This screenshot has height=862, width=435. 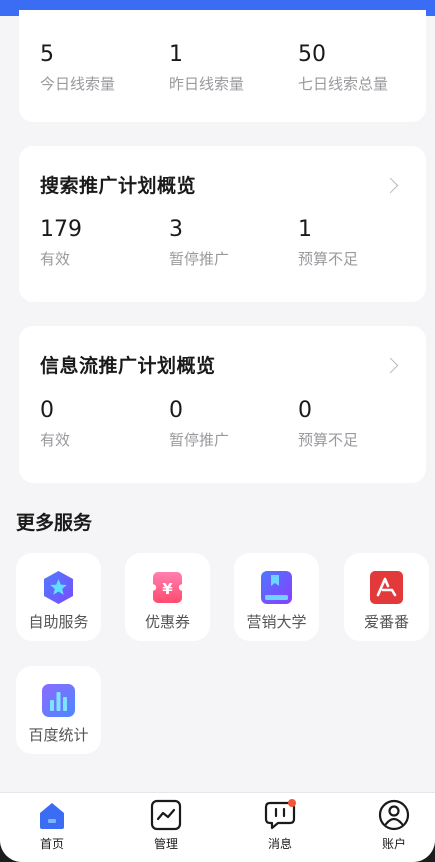 I want to click on more-services-title: 更多服务, so click(x=54, y=523).